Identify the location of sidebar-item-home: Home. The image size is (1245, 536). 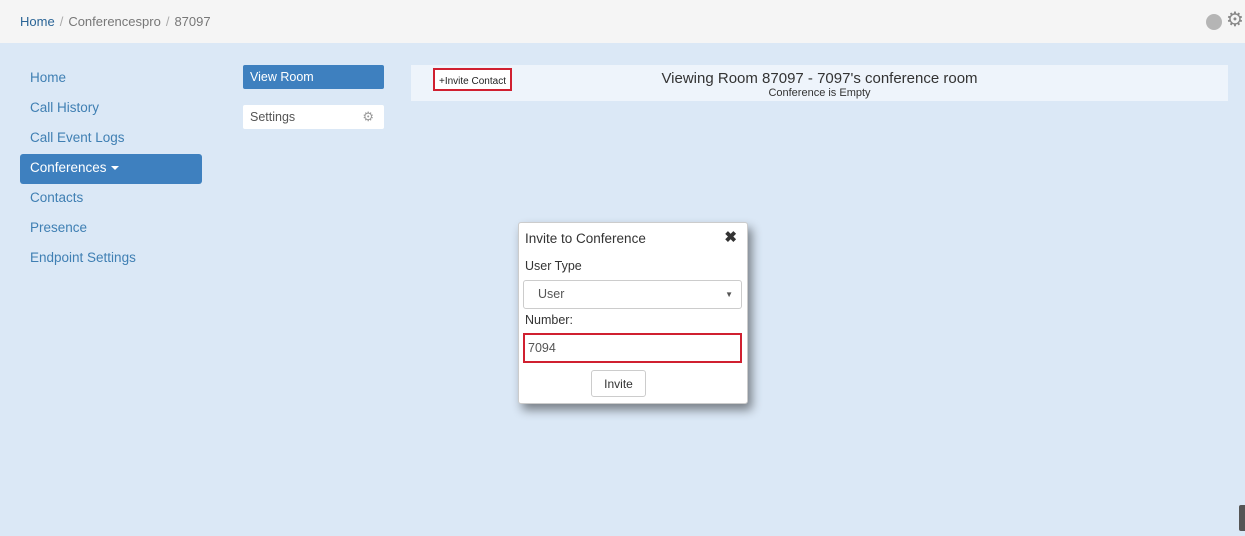
(111, 79).